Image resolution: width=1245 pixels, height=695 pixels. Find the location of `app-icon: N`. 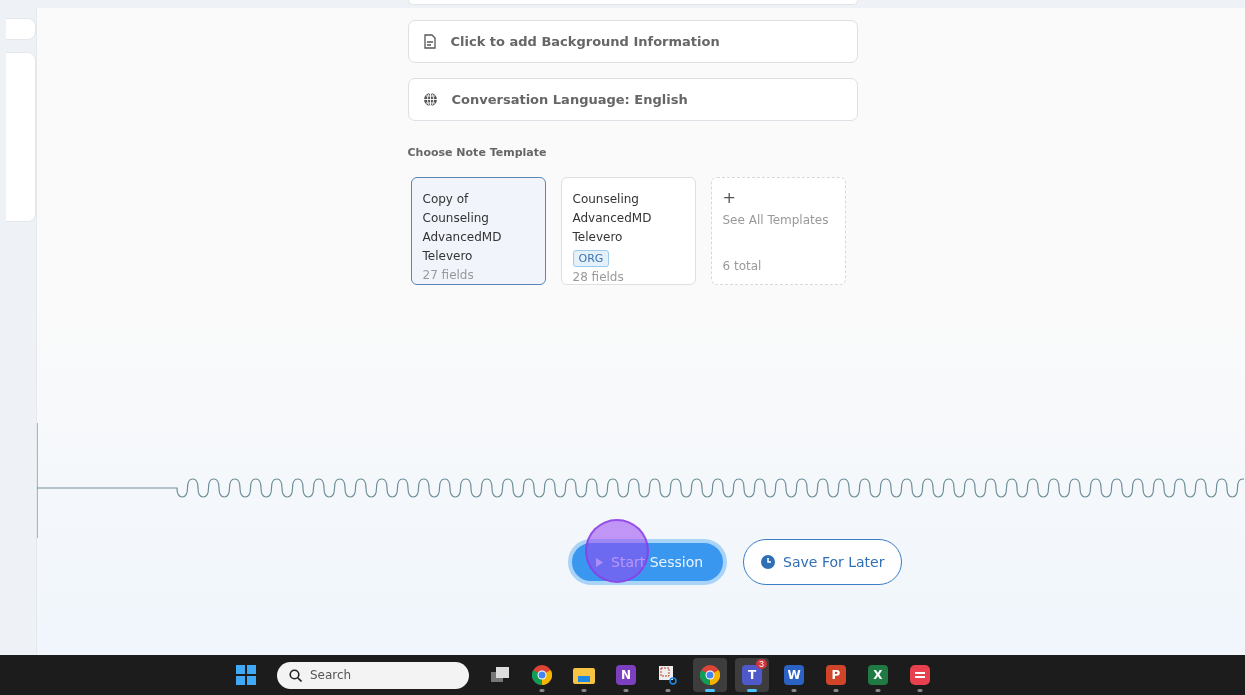

app-icon: N is located at coordinates (626, 675).